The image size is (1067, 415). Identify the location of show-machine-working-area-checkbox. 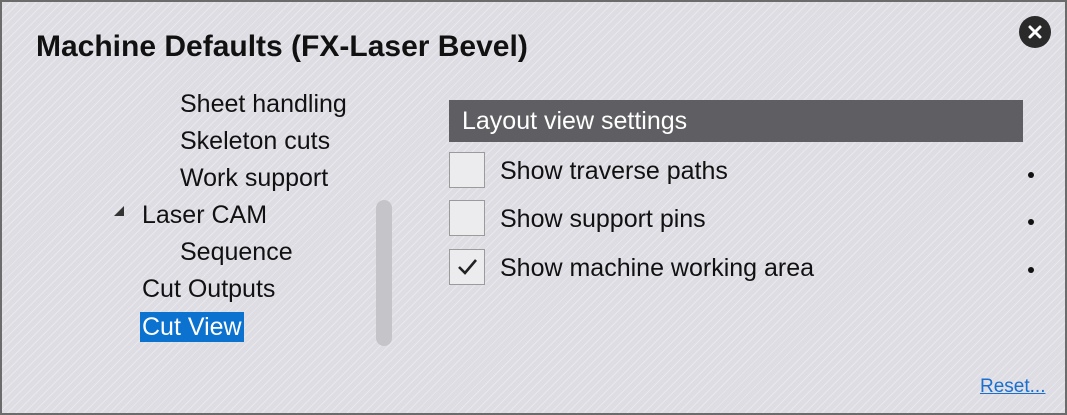
(467, 267).